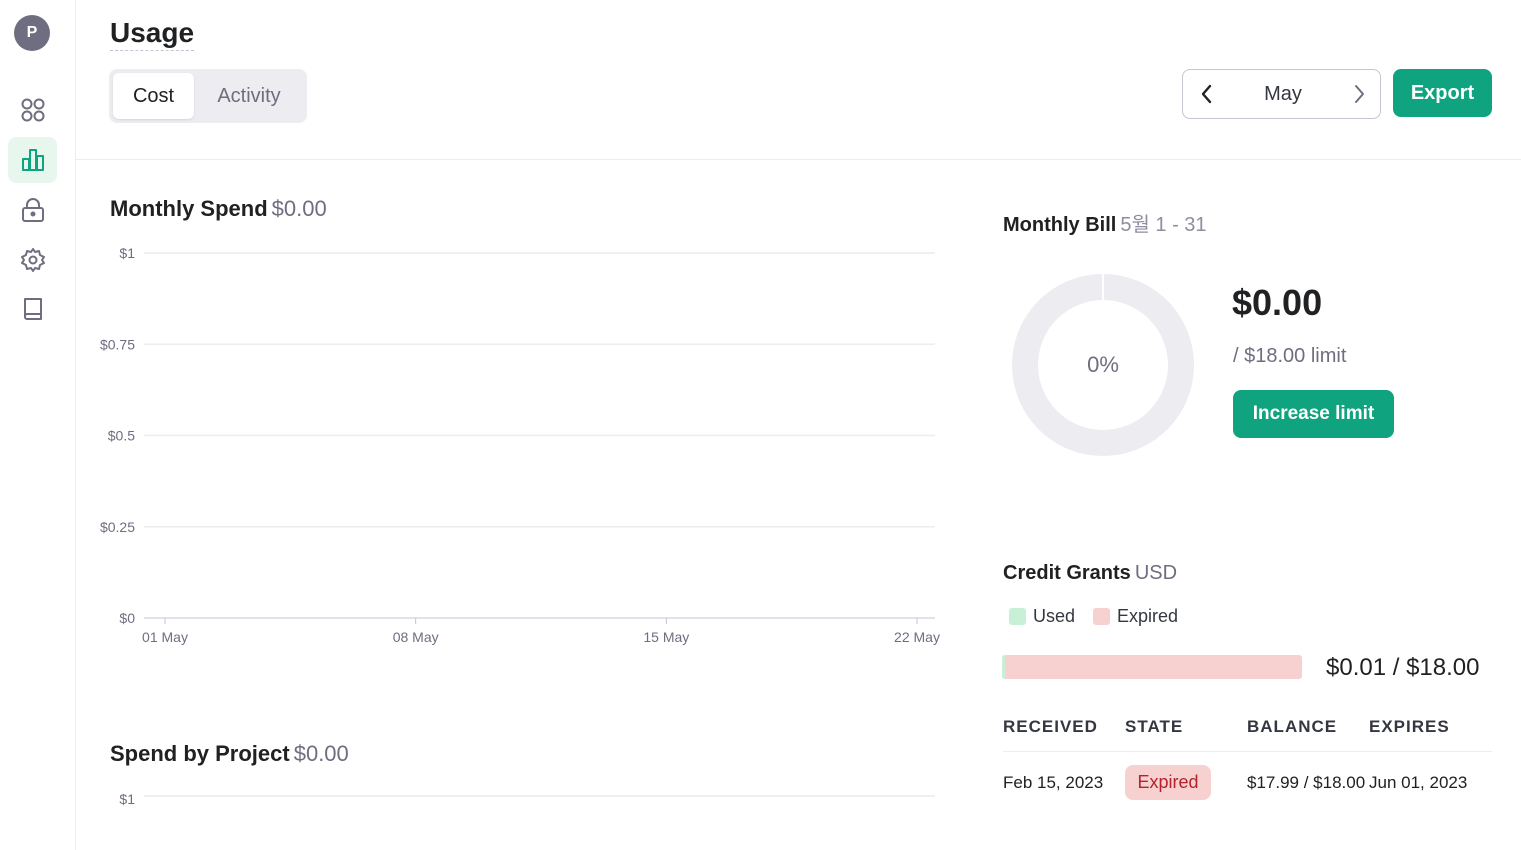 The height and width of the screenshot is (850, 1521). What do you see at coordinates (38, 425) in the screenshot?
I see `sidebar: P` at bounding box center [38, 425].